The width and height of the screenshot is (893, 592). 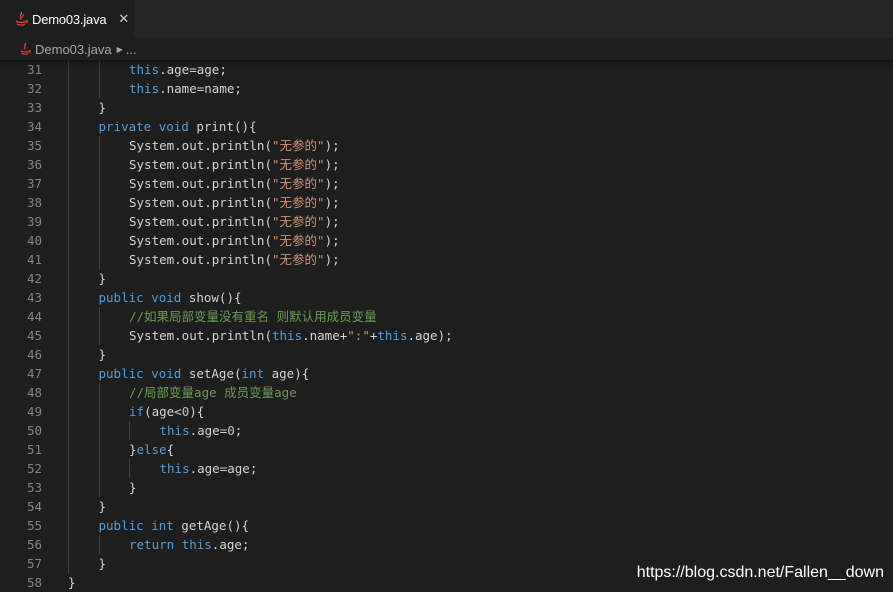 I want to click on code-line: 55 public int getAge(){, so click(x=446, y=525).